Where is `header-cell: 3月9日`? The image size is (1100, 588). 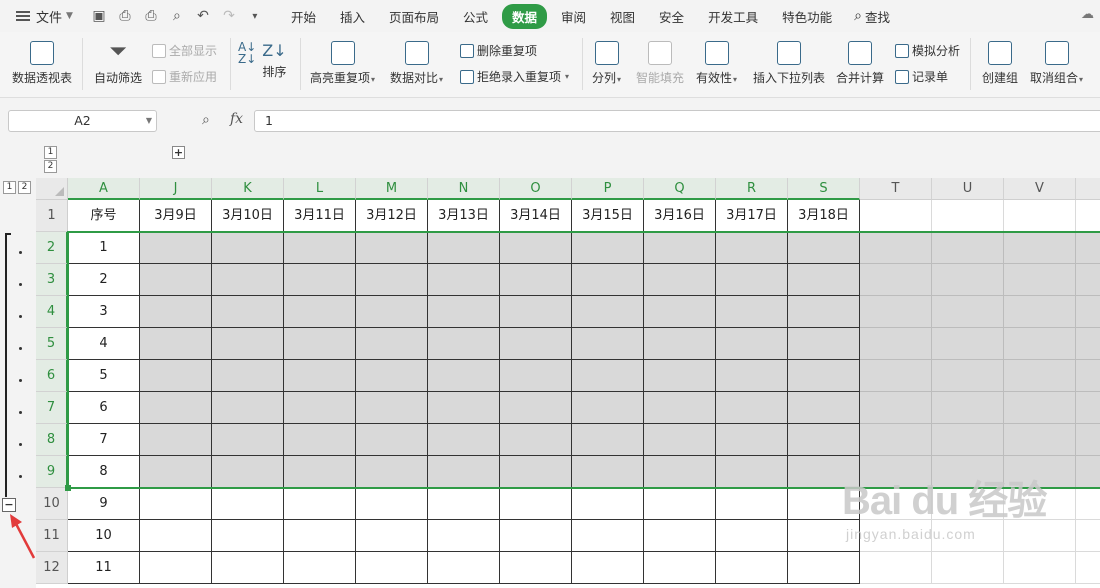
header-cell: 3月9日 is located at coordinates (176, 216).